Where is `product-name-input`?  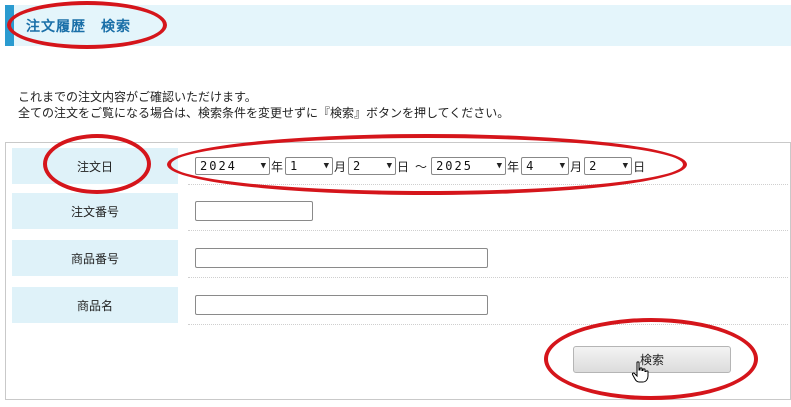
product-name-input is located at coordinates (341, 305).